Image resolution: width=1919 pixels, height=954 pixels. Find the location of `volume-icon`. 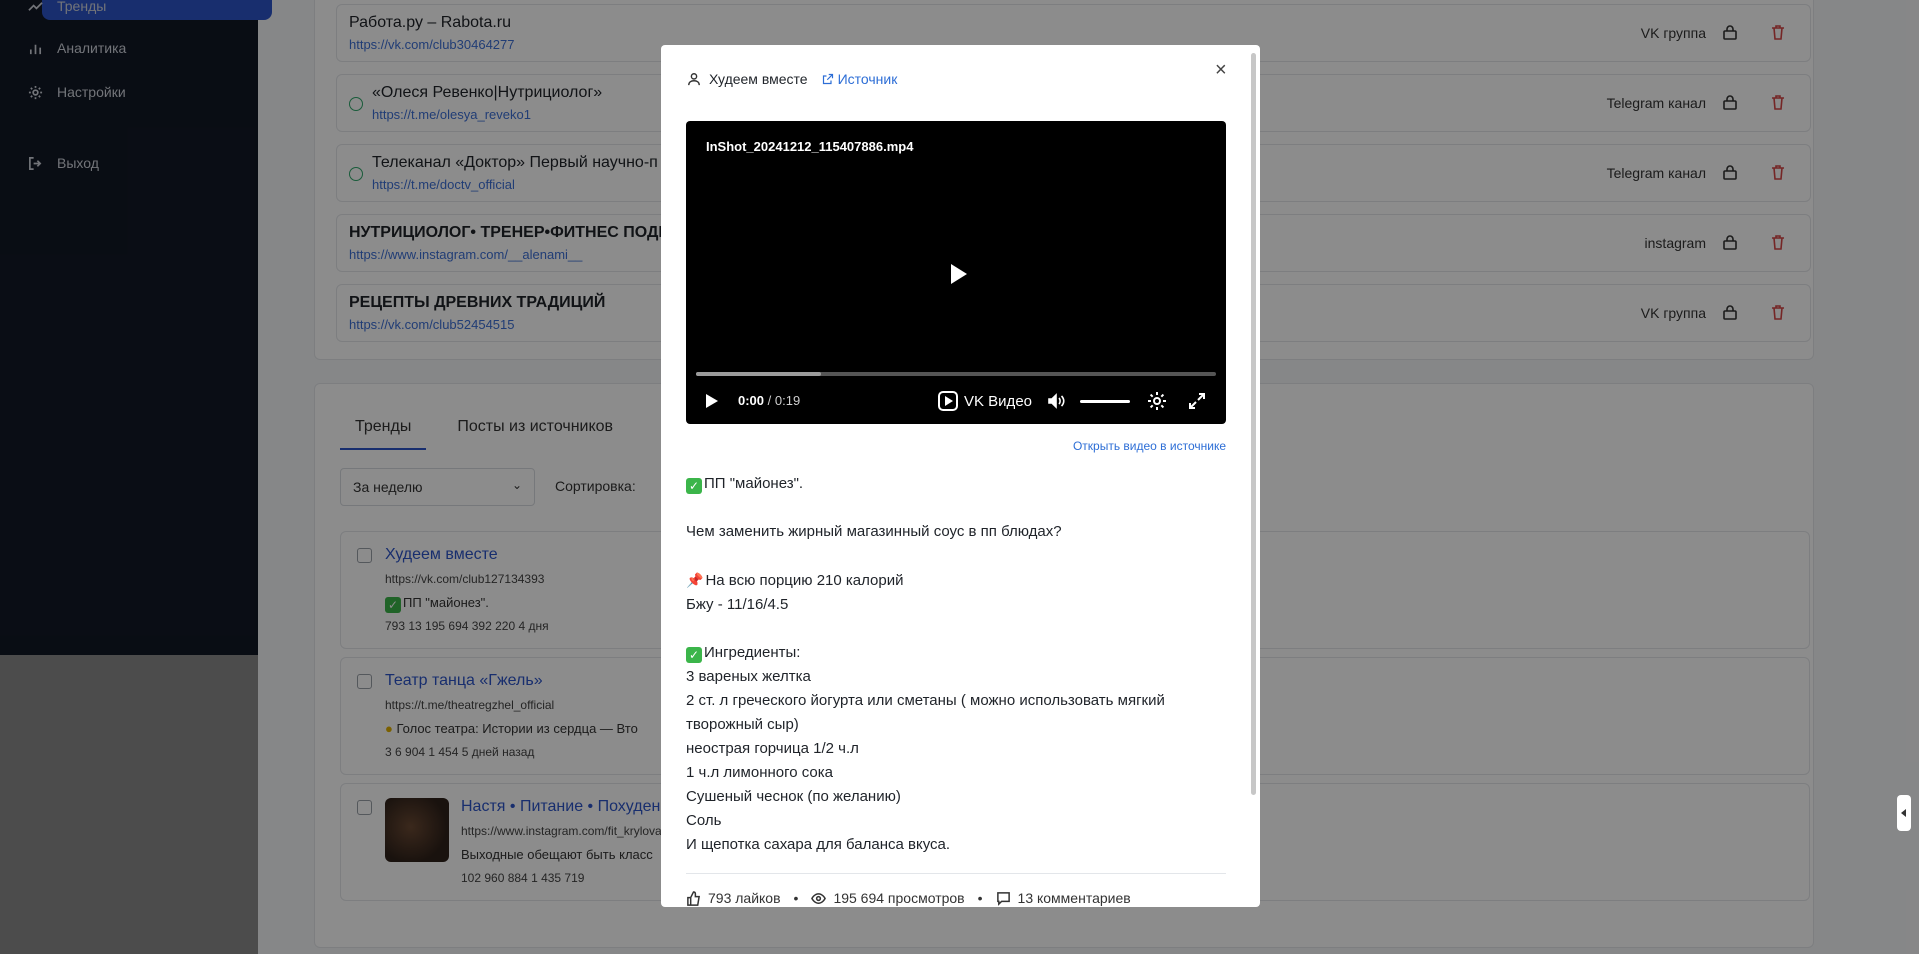

volume-icon is located at coordinates (1056, 401).